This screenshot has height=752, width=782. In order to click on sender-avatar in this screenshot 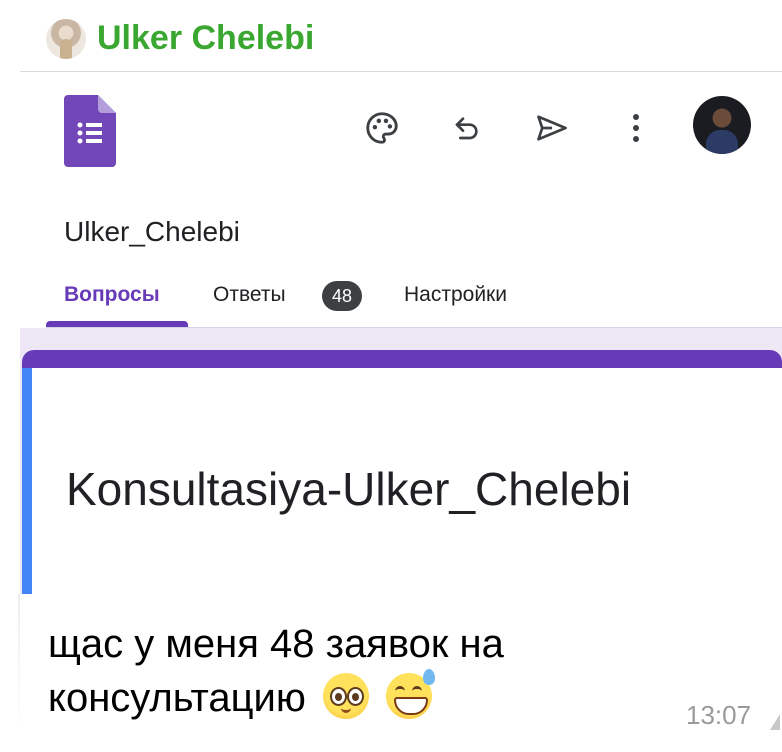, I will do `click(66, 39)`.